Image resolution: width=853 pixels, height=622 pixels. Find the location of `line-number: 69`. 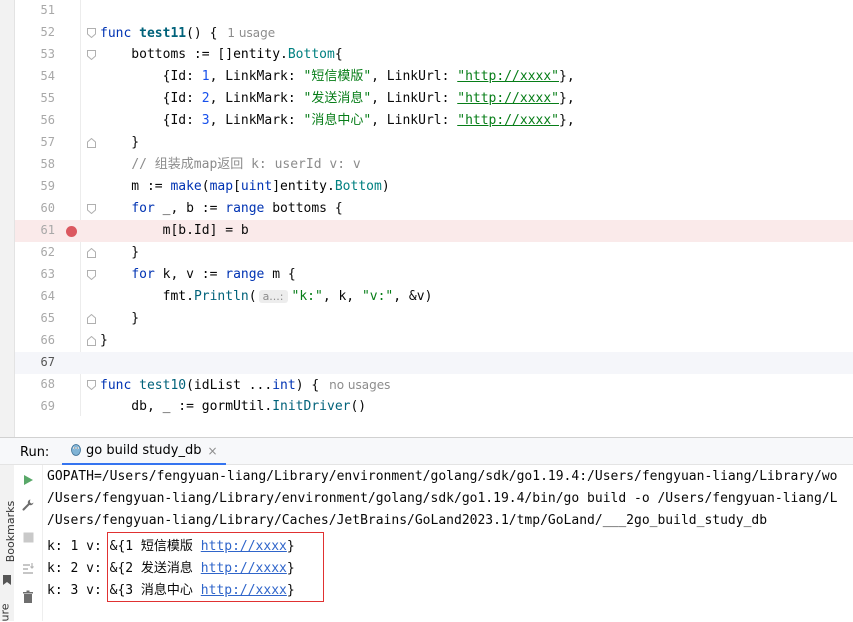

line-number: 69 is located at coordinates (47, 406).